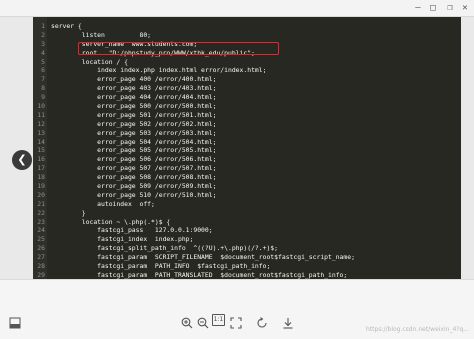  What do you see at coordinates (247, 142) in the screenshot?
I see `code-line: 14 error_page 504 /error/504.html;` at bounding box center [247, 142].